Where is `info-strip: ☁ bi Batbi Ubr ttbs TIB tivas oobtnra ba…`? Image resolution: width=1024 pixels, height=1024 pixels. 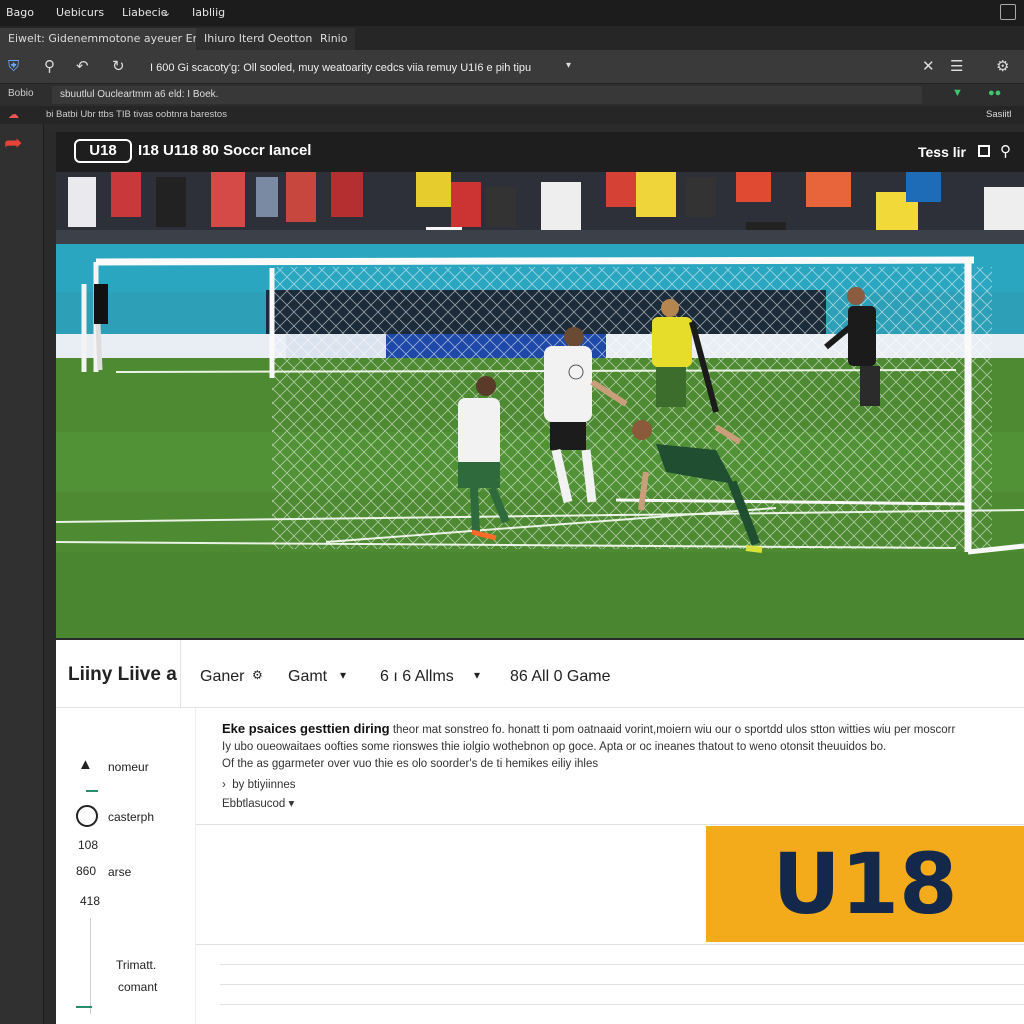 info-strip: ☁ bi Batbi Ubr ttbs TIB tivas oobtnra ba… is located at coordinates (512, 115).